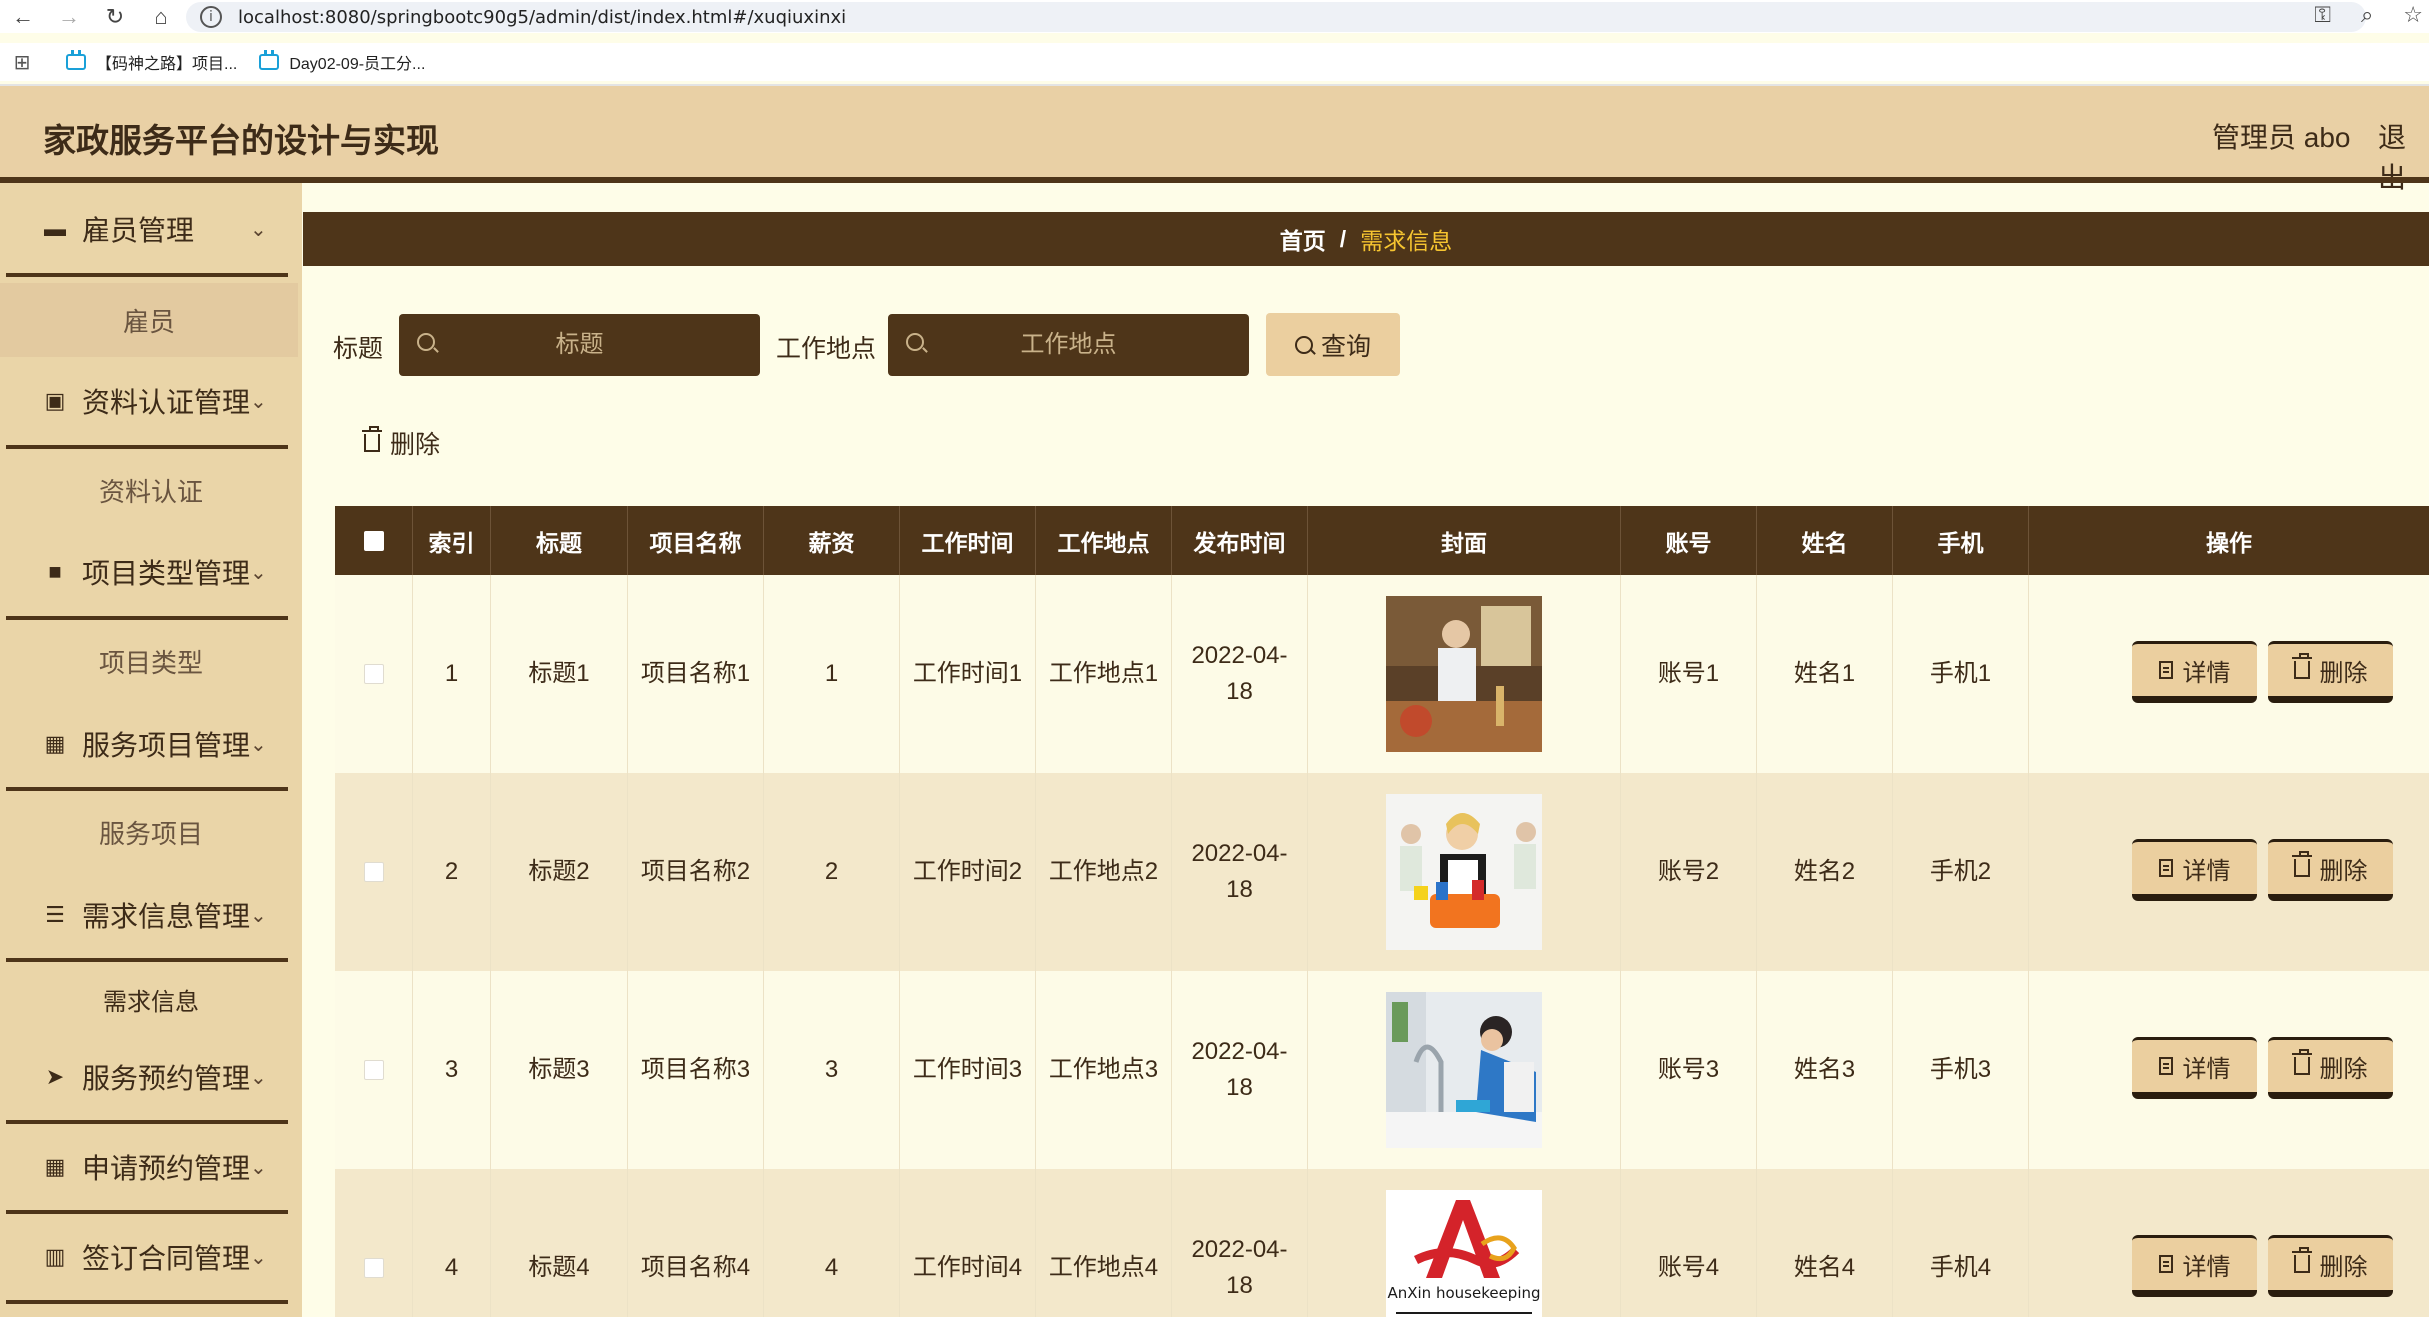 The width and height of the screenshot is (2429, 1317). Describe the element at coordinates (1464, 540) in the screenshot. I see `col-cover: 封面` at that location.